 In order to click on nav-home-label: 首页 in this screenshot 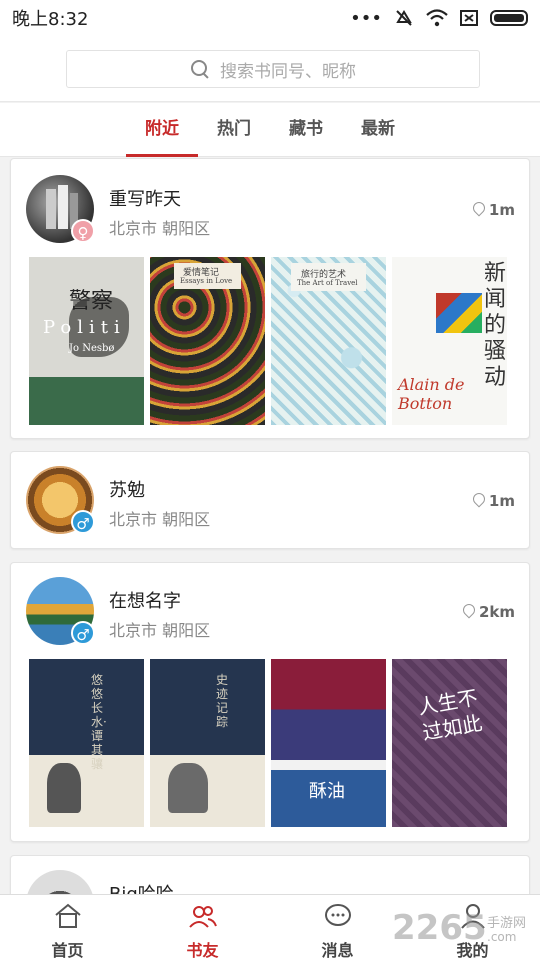, I will do `click(67, 950)`.